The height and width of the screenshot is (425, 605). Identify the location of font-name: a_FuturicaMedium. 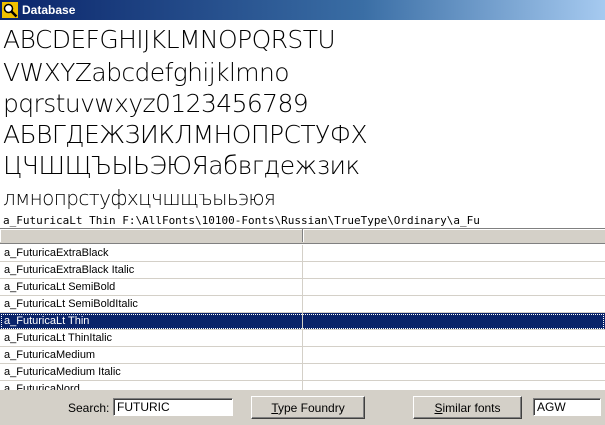
(50, 355).